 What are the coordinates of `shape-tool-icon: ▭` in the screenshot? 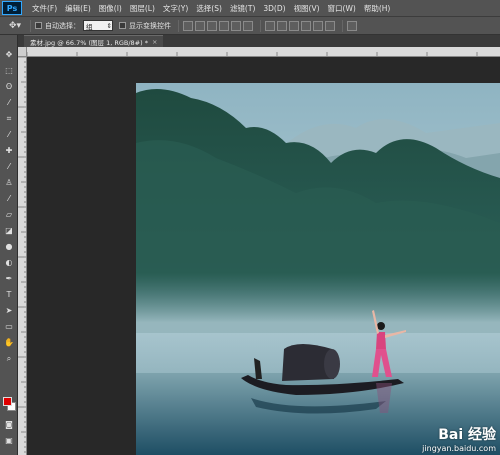 It's located at (9, 326).